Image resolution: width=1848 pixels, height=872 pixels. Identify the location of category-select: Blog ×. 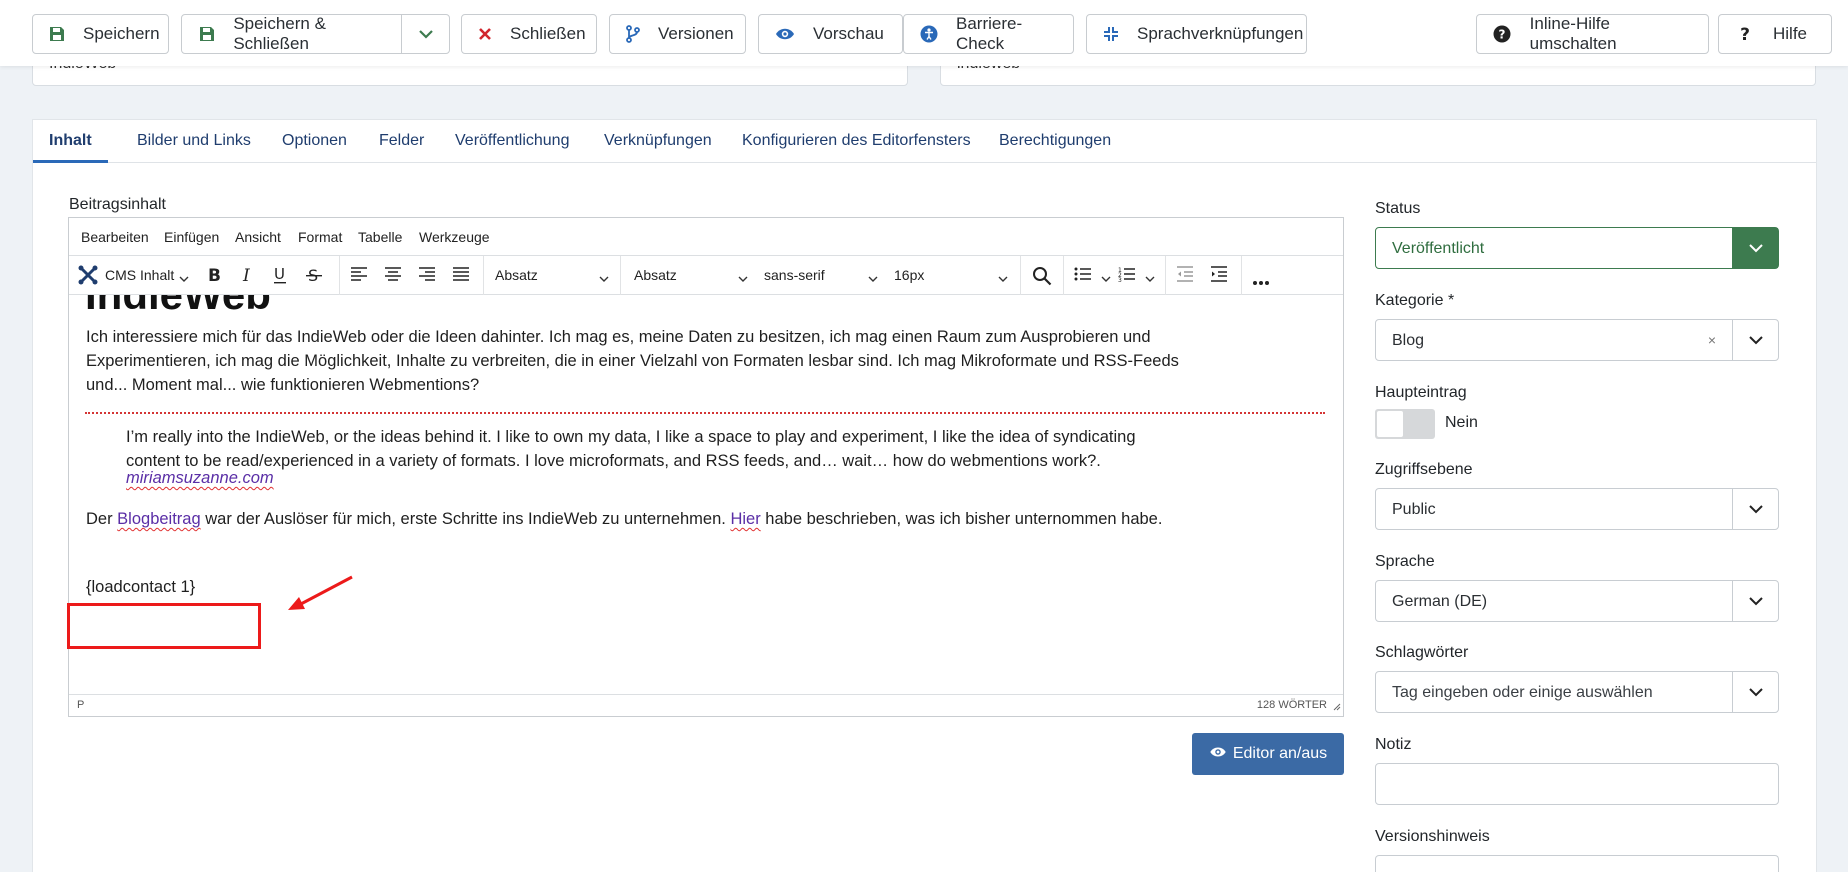
(1577, 340).